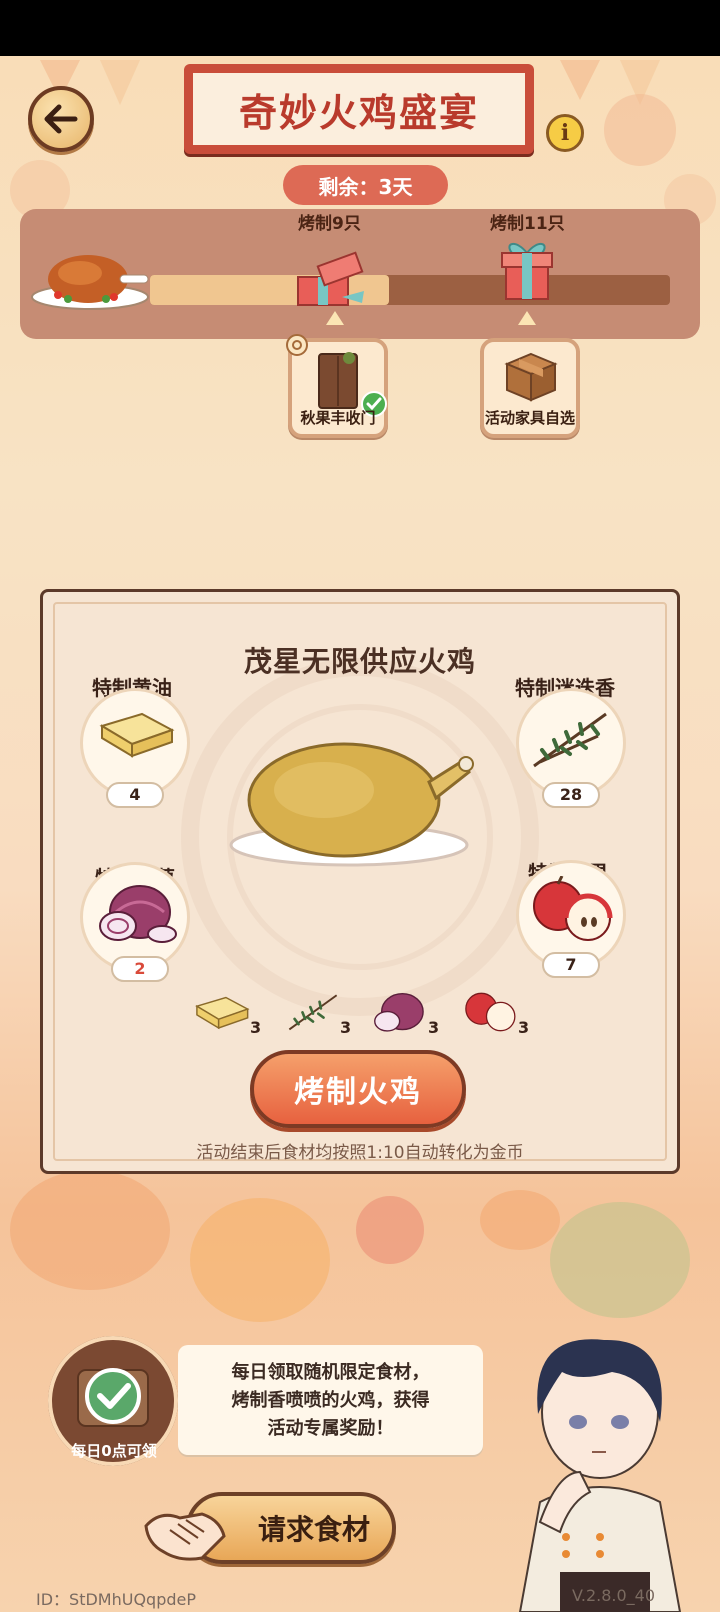 This screenshot has width=720, height=1612. Describe the element at coordinates (351, 804) in the screenshot. I see `turkey-dish-icon` at that location.